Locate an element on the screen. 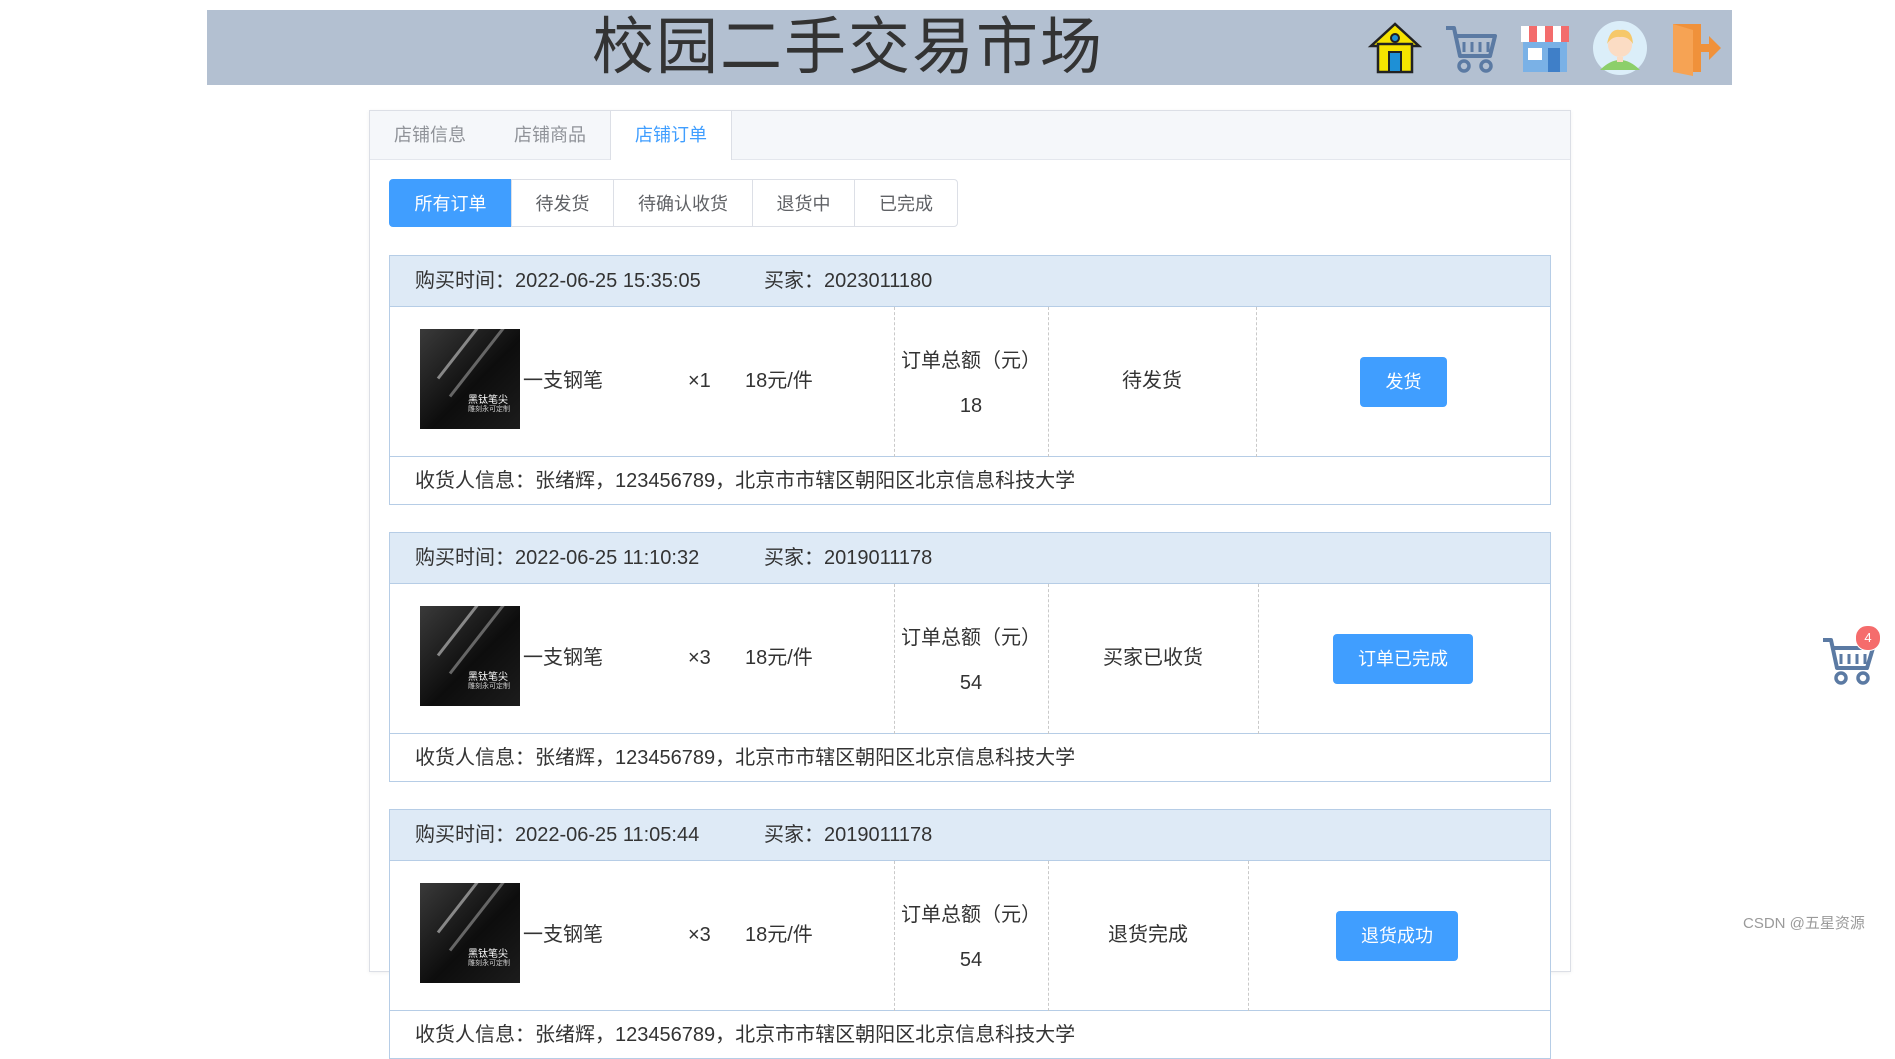  product-quantity: ×1 is located at coordinates (699, 381).